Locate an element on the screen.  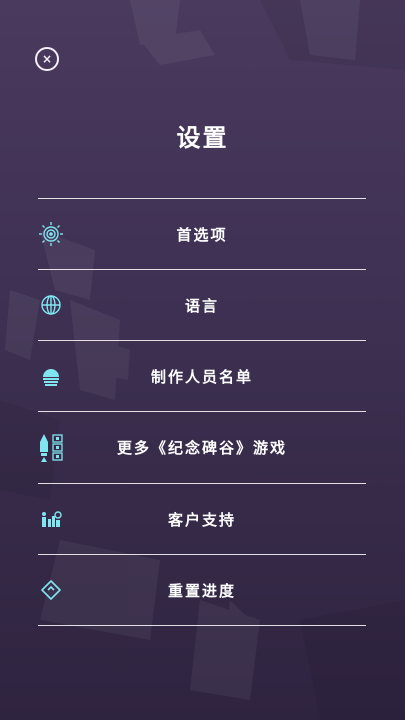
menu-item-label: 制作人员名单 is located at coordinates (201, 376).